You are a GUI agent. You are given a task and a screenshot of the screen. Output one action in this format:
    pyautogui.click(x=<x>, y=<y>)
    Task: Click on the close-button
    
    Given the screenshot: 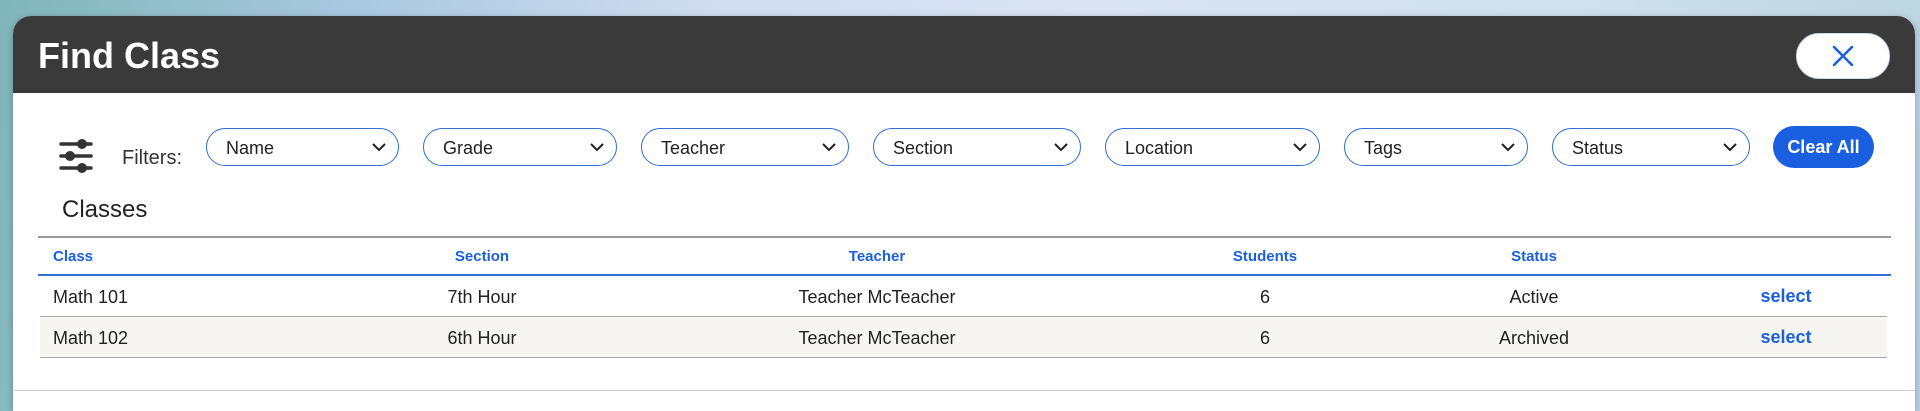 What is the action you would take?
    pyautogui.click(x=1843, y=56)
    